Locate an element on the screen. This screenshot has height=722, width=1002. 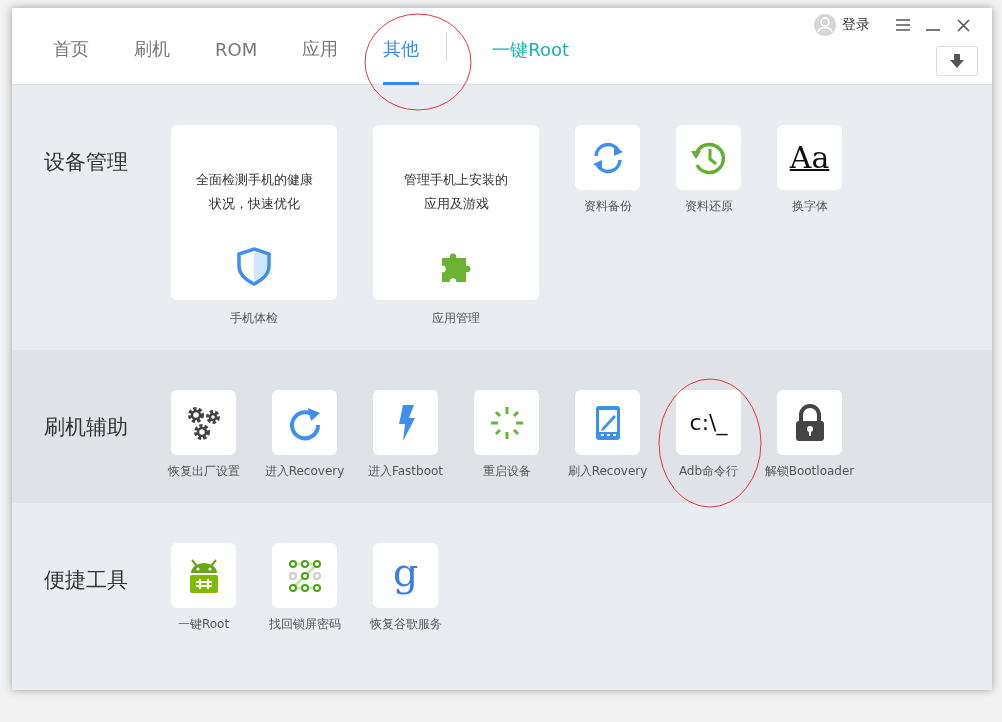
tool-label: 恢复谷歌服务 is located at coordinates (405, 624).